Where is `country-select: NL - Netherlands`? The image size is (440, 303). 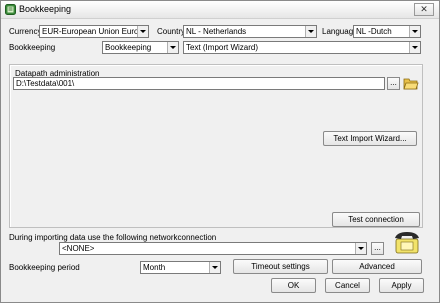
country-select: NL - Netherlands is located at coordinates (250, 31).